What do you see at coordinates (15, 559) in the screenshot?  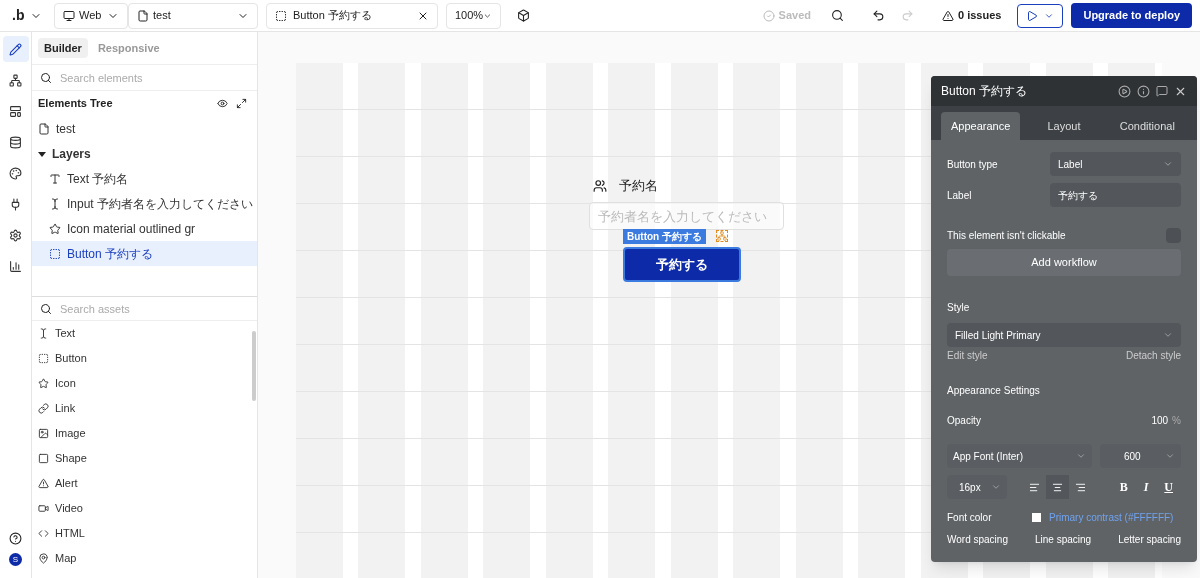 I see `avatar: S` at bounding box center [15, 559].